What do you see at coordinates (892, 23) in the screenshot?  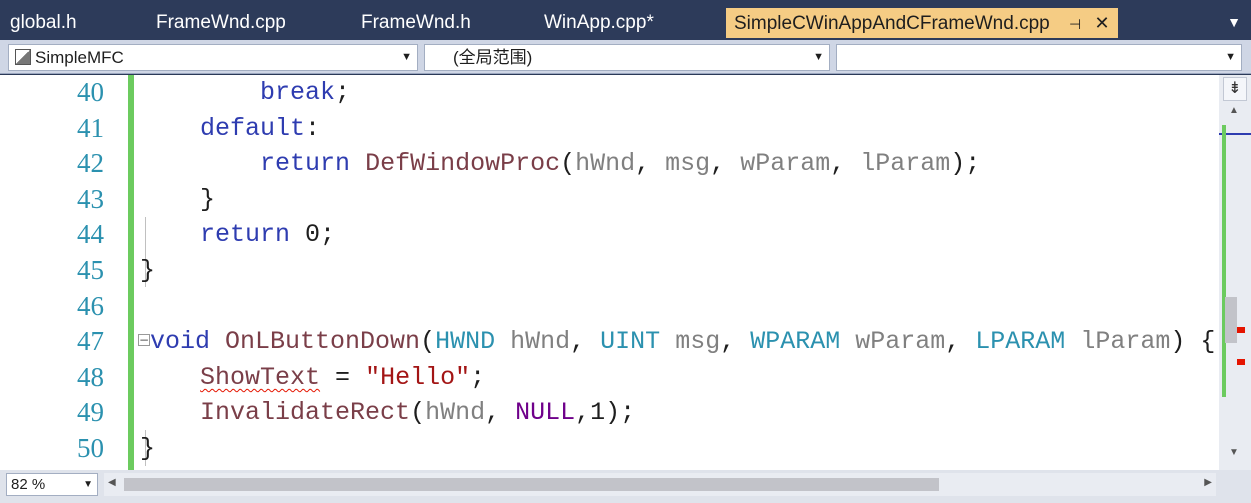 I see `tab-label: SimpleCWinAppAndCFrameWnd.cpp` at bounding box center [892, 23].